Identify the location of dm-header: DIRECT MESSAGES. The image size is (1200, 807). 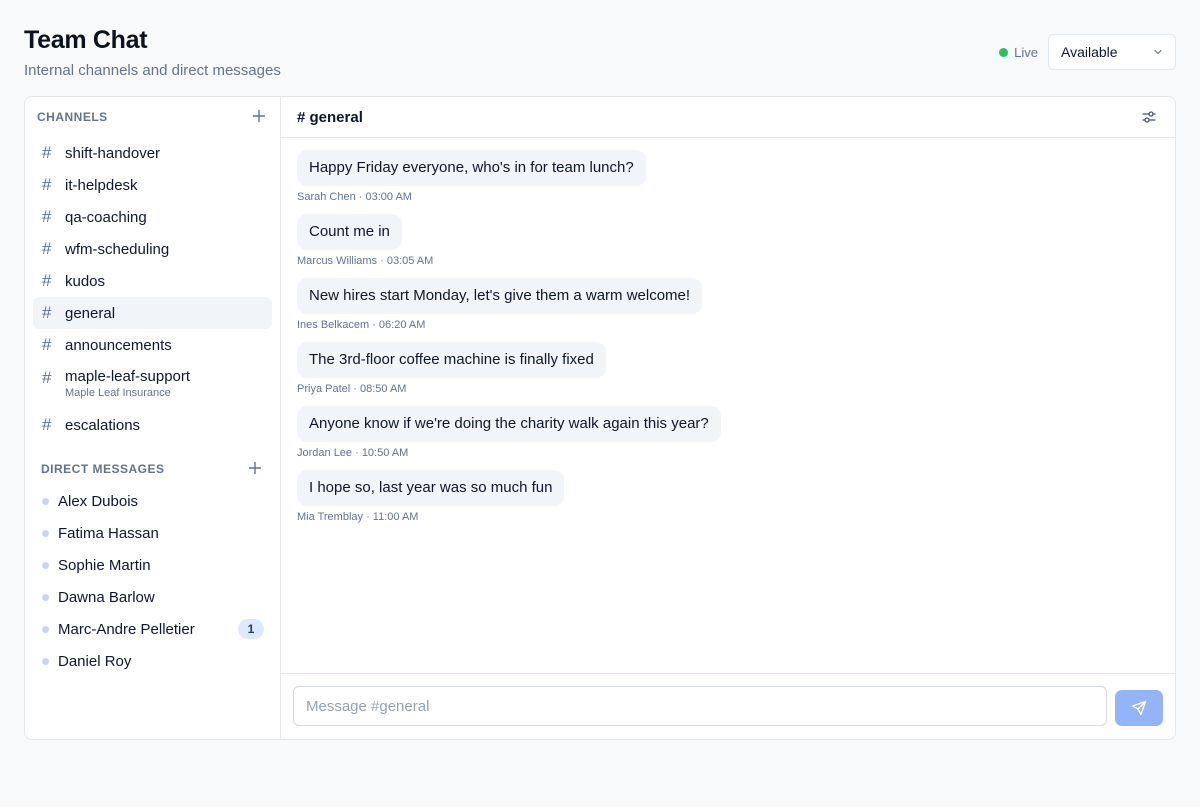
(152, 469).